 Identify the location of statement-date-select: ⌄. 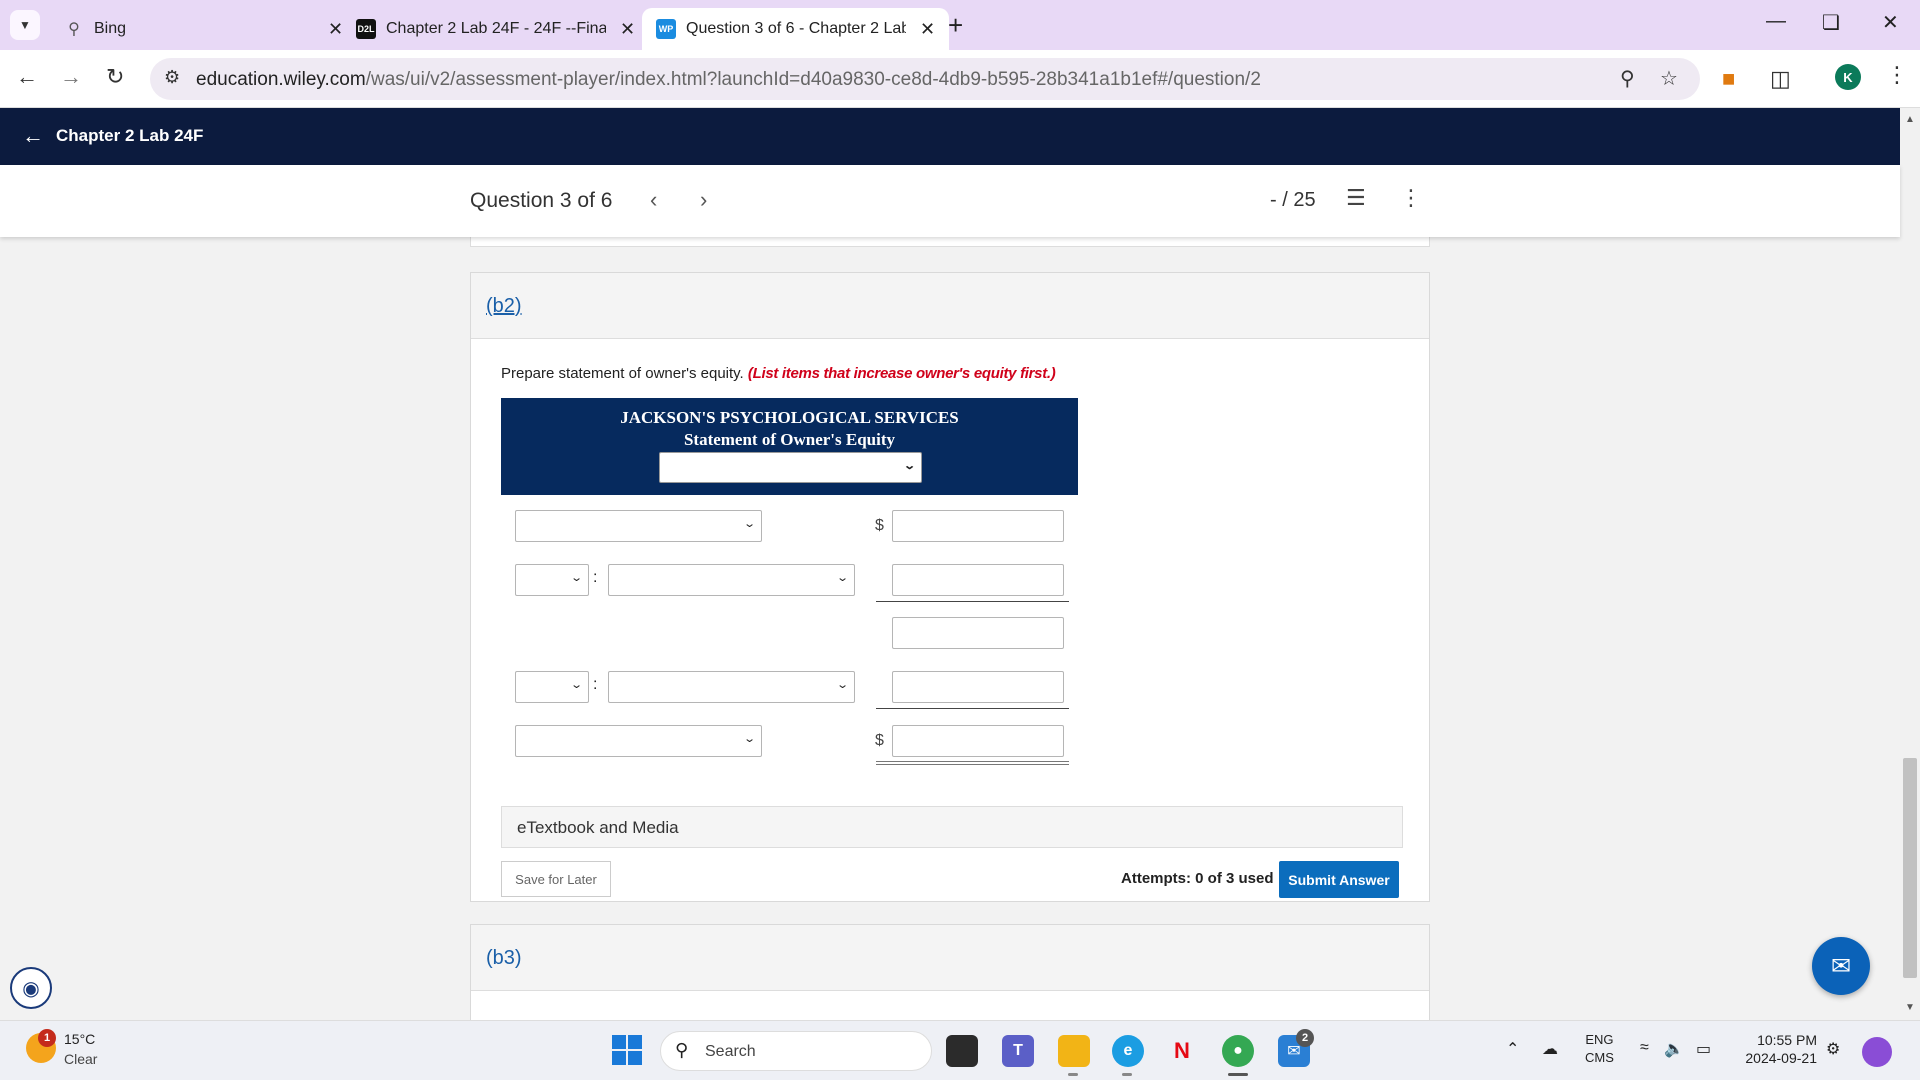
(790, 467).